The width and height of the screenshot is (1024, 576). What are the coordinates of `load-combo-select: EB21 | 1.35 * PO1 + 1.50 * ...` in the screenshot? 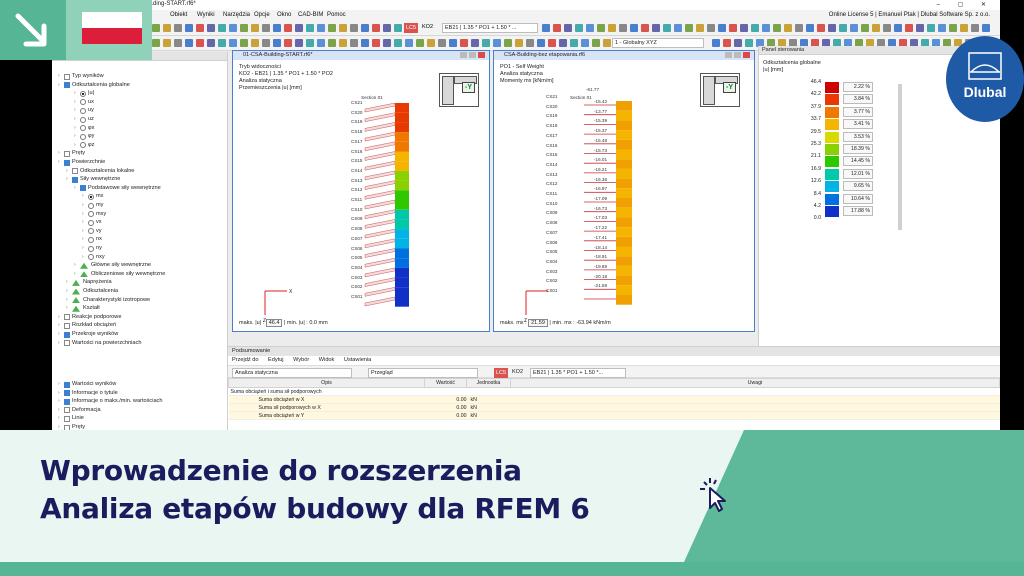 It's located at (490, 28).